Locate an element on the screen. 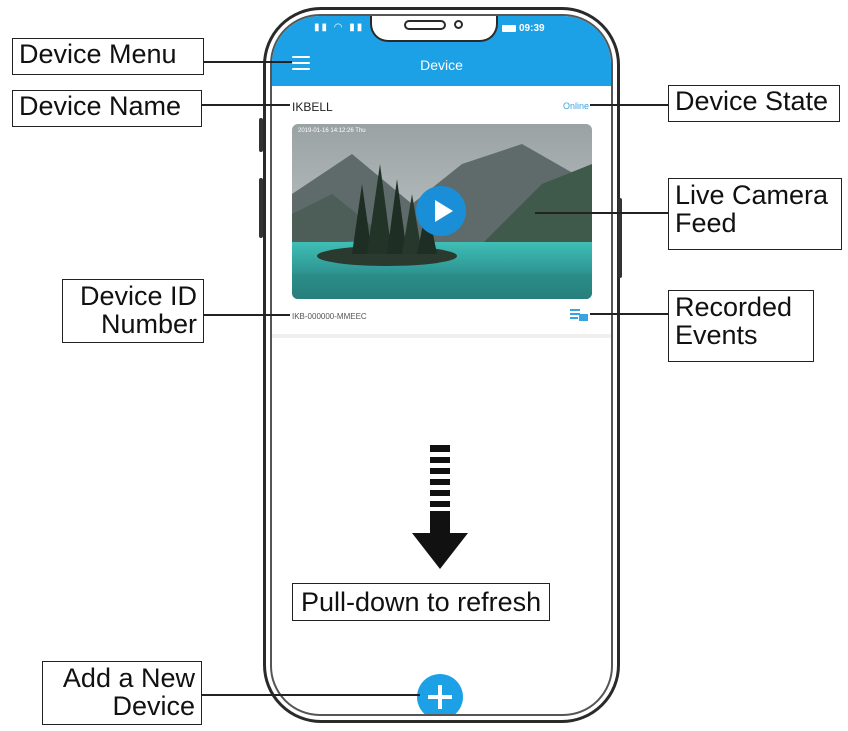 Image resolution: width=848 pixels, height=731 pixels. plus-icon is located at coordinates (440, 697).